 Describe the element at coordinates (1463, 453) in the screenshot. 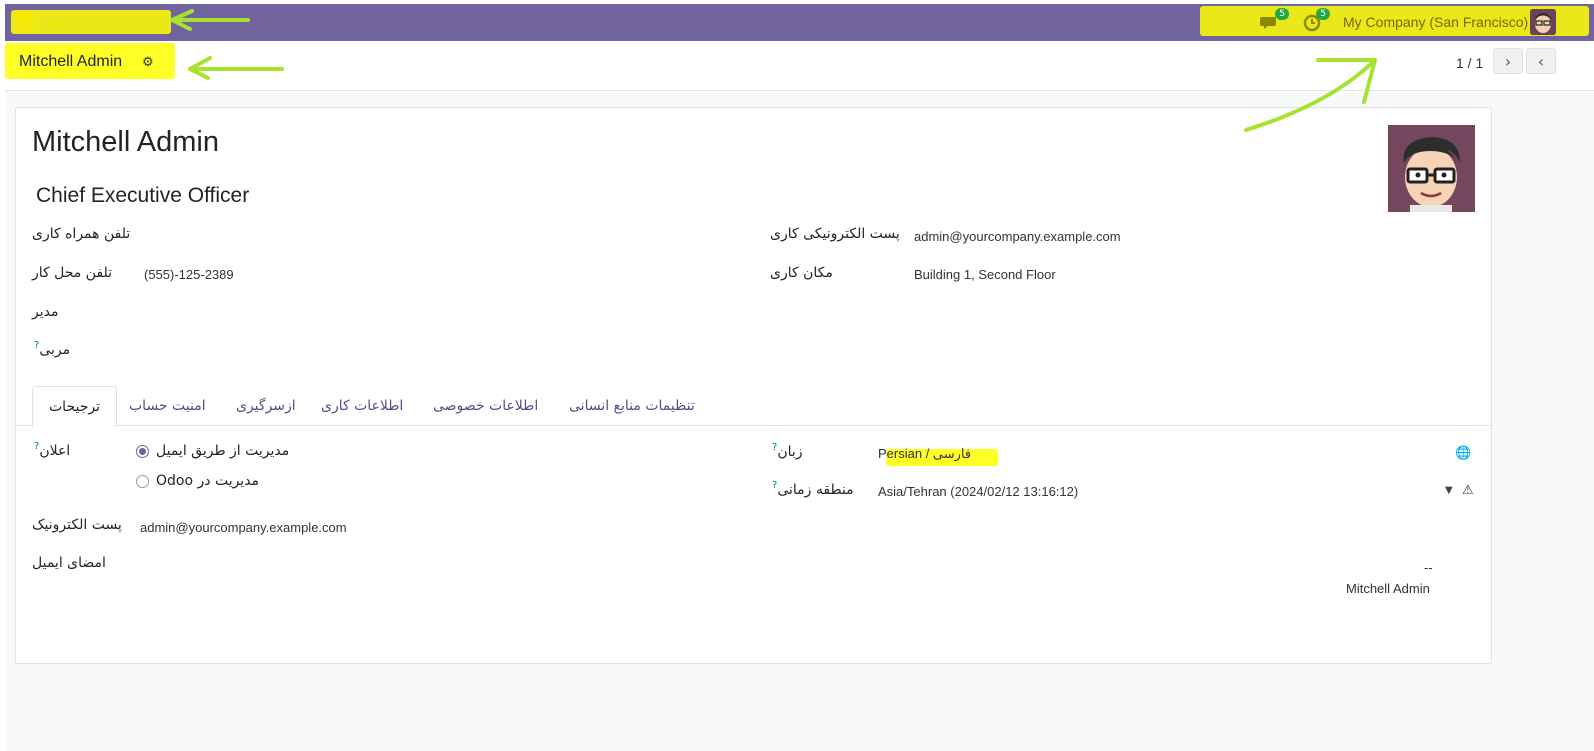

I see `globe-icon: 🌐` at that location.